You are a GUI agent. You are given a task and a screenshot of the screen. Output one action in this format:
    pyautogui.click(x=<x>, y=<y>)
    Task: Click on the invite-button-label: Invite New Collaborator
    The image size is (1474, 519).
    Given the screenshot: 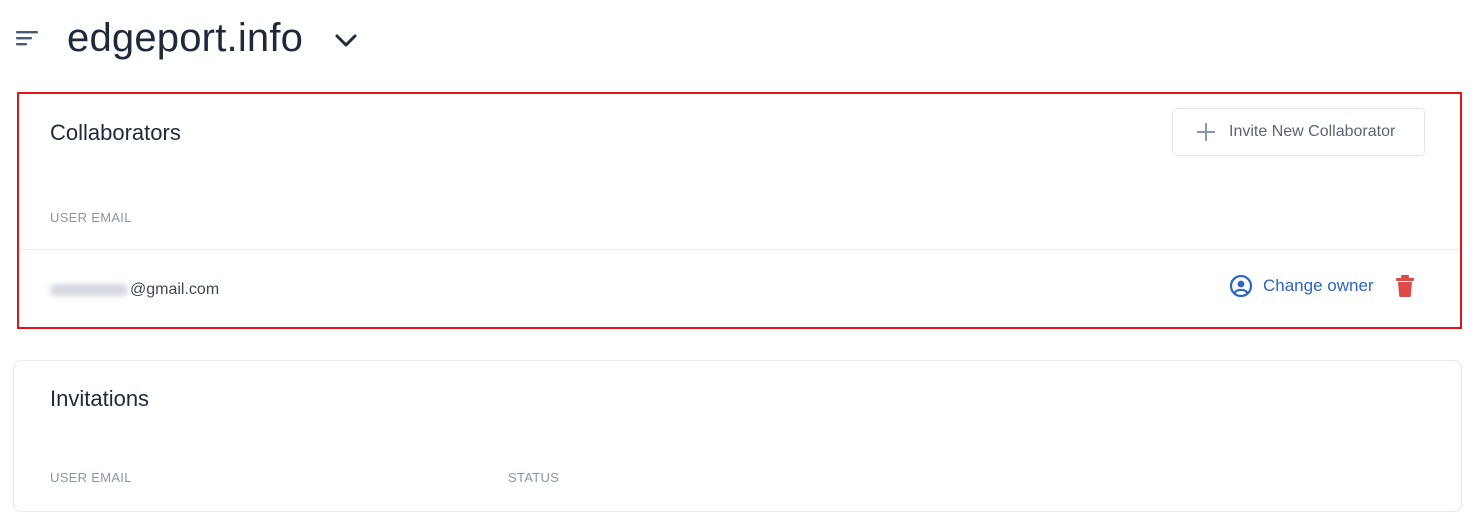 What is the action you would take?
    pyautogui.click(x=1312, y=131)
    